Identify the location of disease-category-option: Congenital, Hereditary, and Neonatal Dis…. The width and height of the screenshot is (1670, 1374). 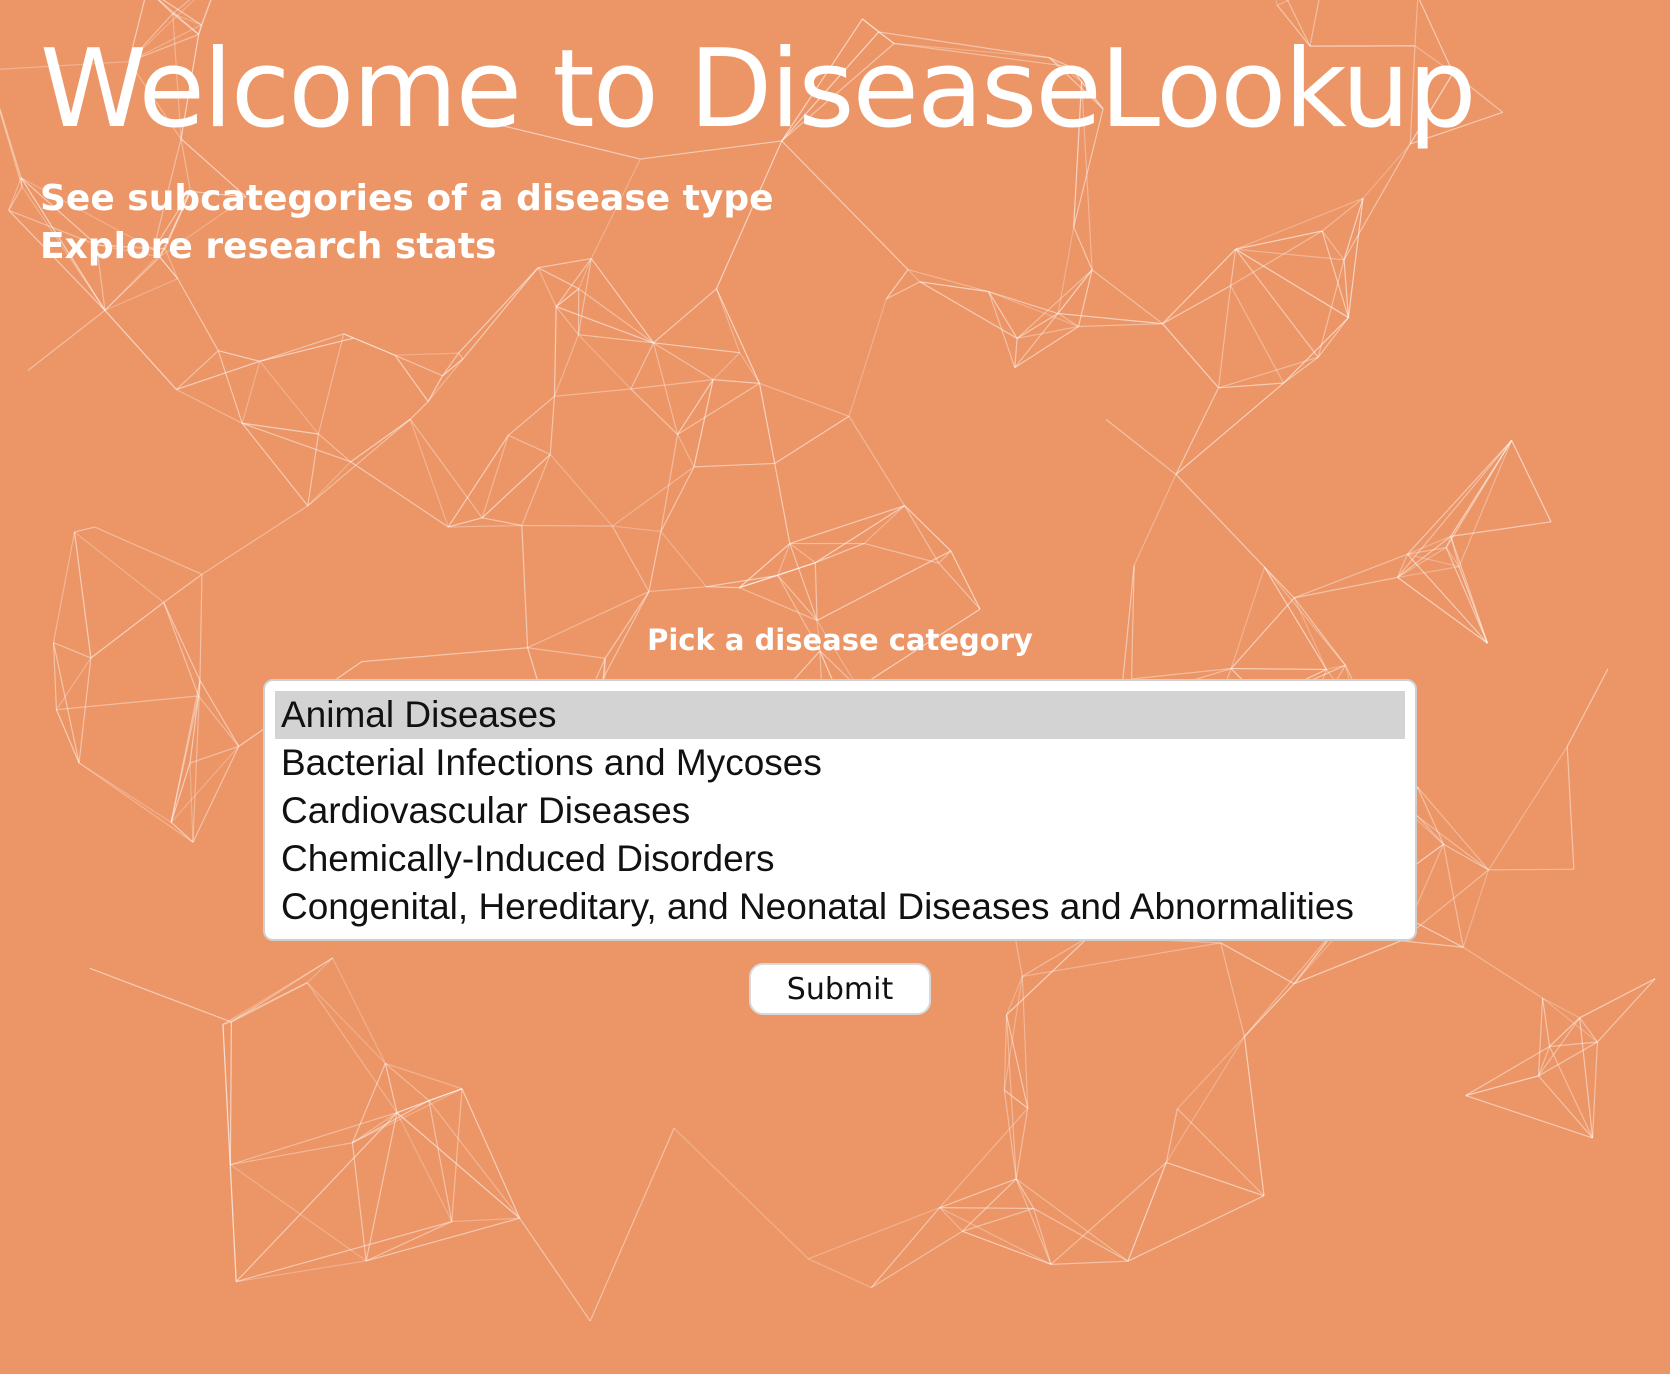
(840, 907).